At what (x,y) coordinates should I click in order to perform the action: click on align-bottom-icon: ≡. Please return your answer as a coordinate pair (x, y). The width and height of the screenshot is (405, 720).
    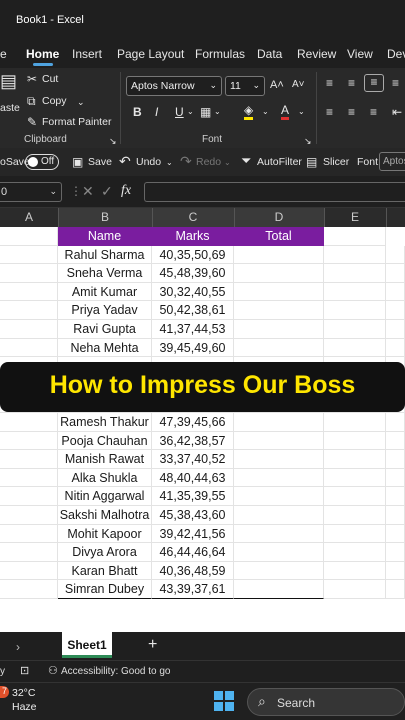
    Looking at the image, I should click on (374, 83).